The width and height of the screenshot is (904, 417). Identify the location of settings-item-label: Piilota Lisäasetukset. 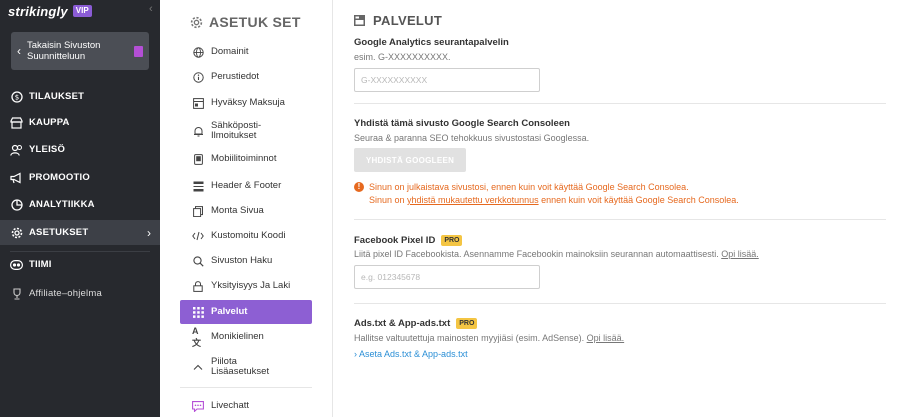
(240, 366).